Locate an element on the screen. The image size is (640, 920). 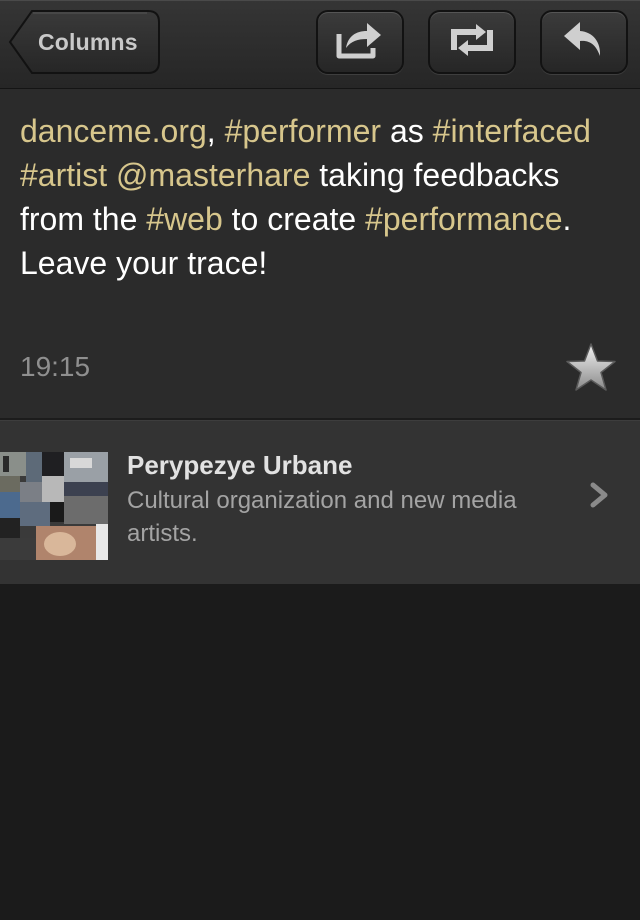
profile-name: Perypezye Urbane is located at coordinates (240, 465).